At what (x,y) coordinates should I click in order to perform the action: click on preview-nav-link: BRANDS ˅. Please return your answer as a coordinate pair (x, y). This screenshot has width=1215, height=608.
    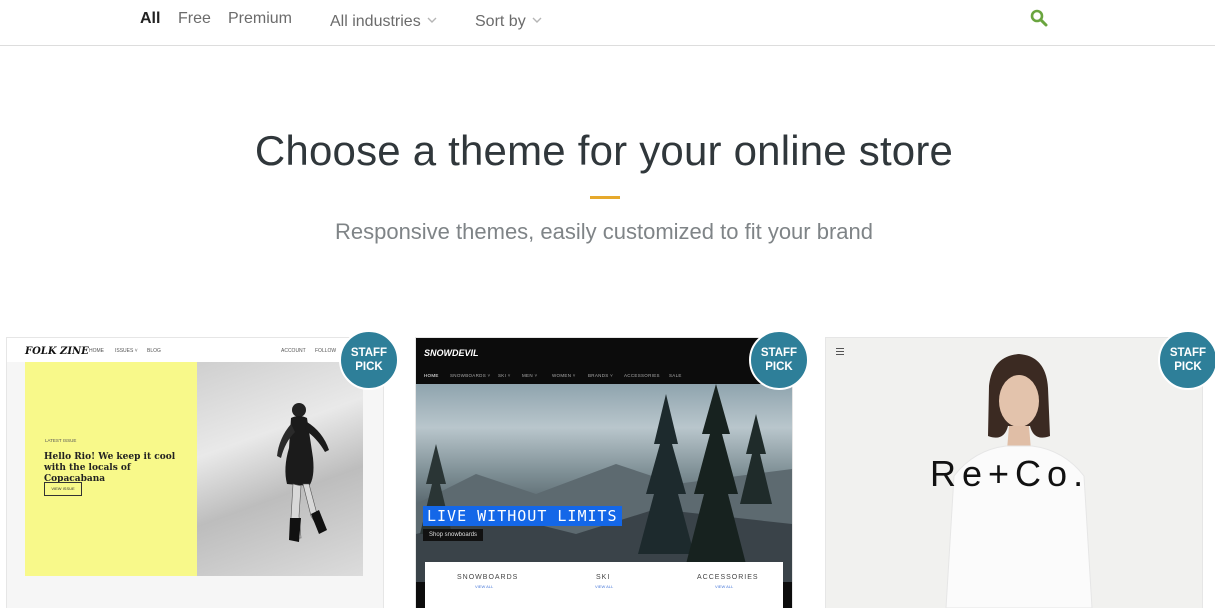
    Looking at the image, I should click on (601, 375).